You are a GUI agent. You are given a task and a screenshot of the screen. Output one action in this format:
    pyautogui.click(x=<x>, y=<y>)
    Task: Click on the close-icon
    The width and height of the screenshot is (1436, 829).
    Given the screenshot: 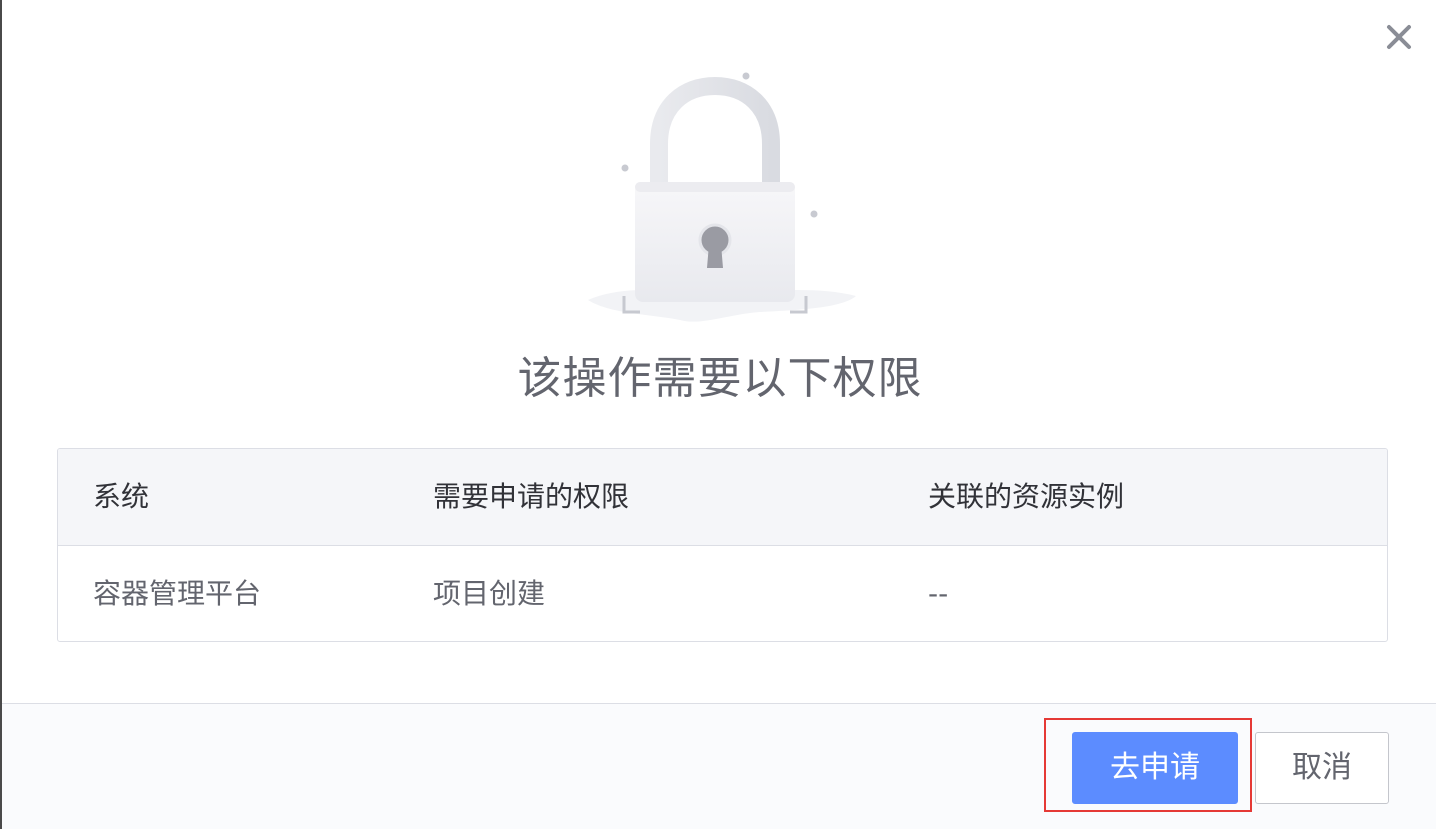 What is the action you would take?
    pyautogui.click(x=1399, y=37)
    